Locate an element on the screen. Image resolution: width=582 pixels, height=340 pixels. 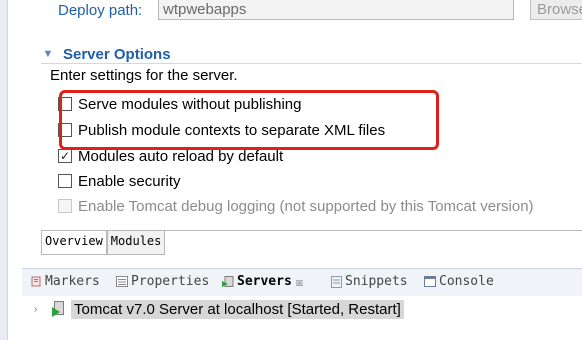
server-options-description: Enter settings for the server. is located at coordinates (144, 75).